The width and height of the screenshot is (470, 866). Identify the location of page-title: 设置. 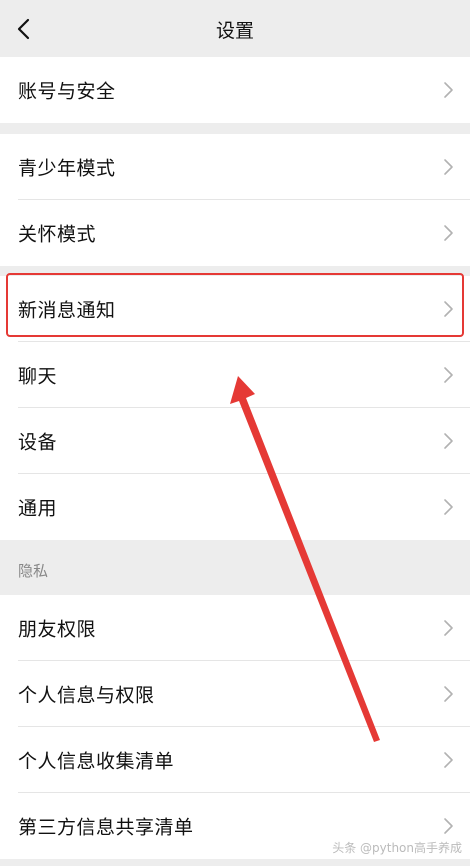
(234, 31).